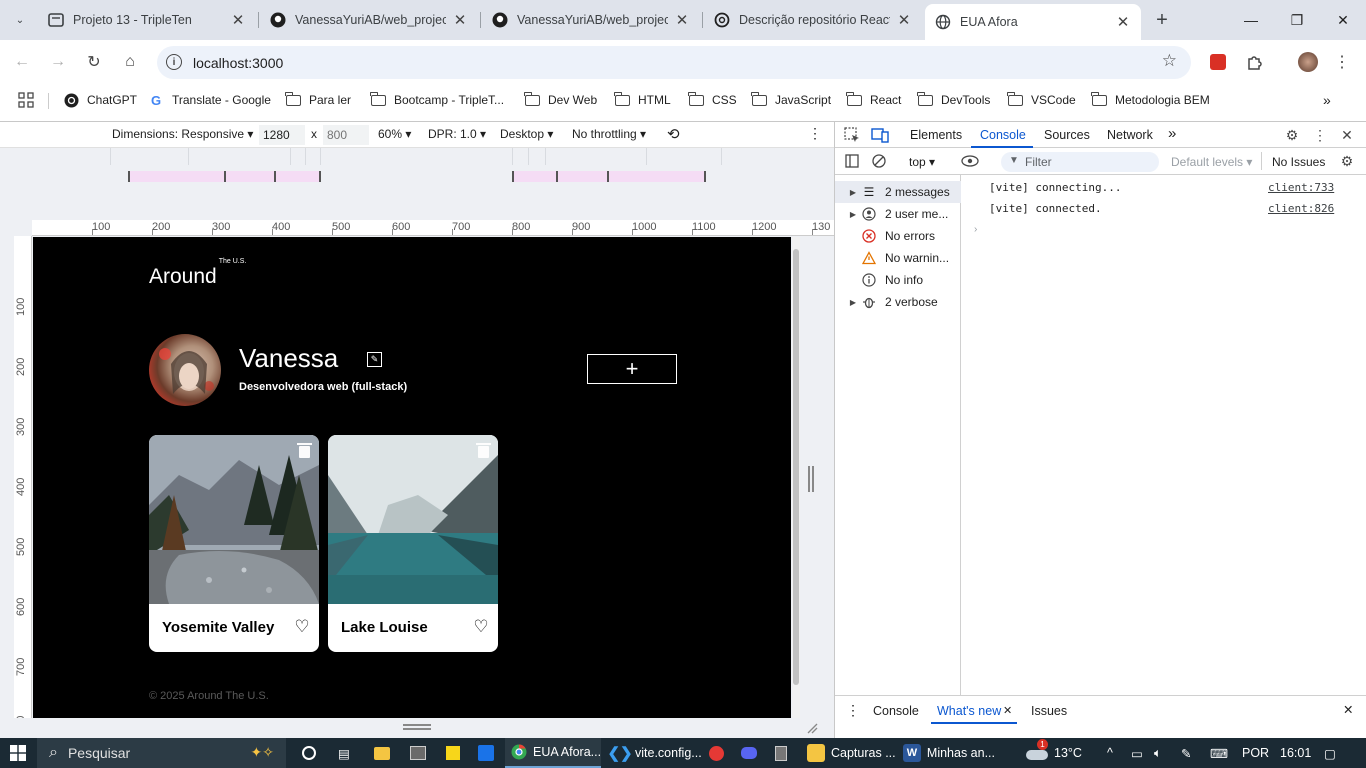  What do you see at coordinates (1186, 753) in the screenshot?
I see `pen-icon: ✎` at bounding box center [1186, 753].